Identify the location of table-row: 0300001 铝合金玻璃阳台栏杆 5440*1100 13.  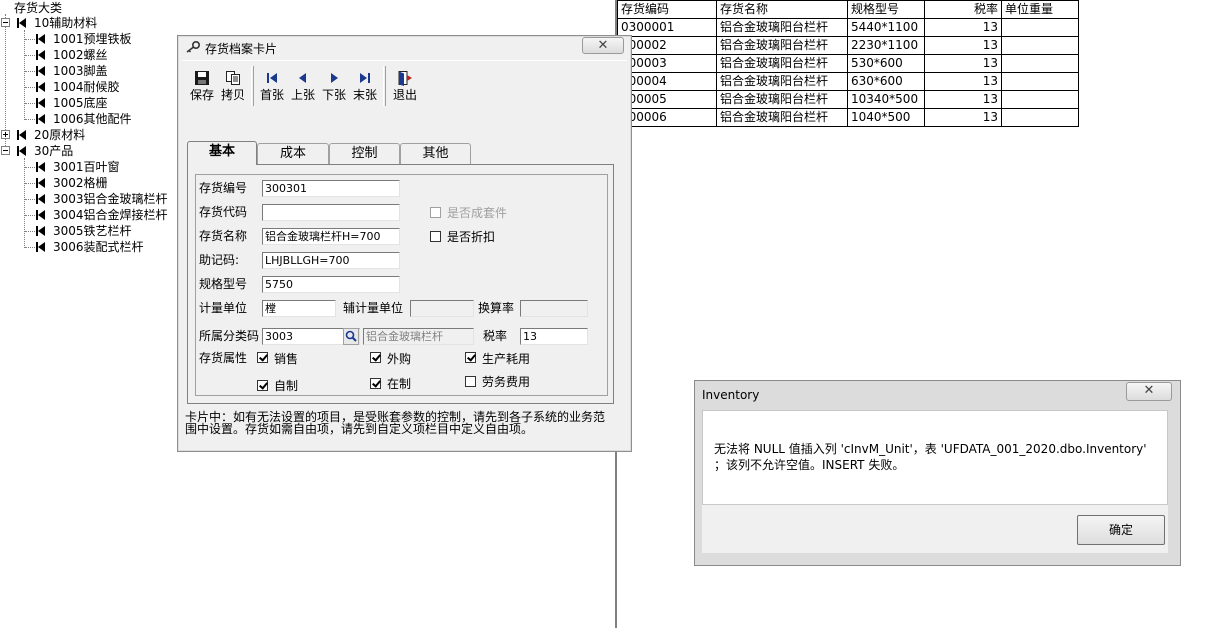
(848, 27).